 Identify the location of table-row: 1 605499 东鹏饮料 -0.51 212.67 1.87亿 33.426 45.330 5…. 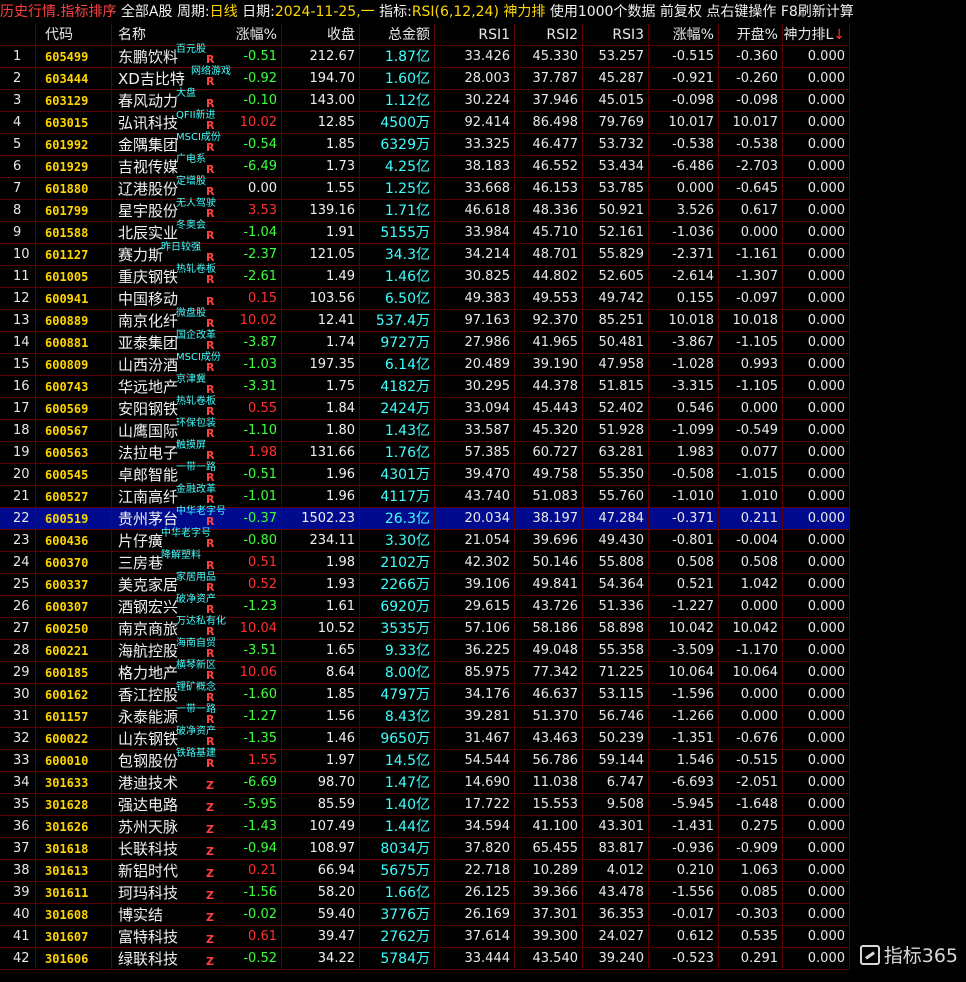
(425, 56).